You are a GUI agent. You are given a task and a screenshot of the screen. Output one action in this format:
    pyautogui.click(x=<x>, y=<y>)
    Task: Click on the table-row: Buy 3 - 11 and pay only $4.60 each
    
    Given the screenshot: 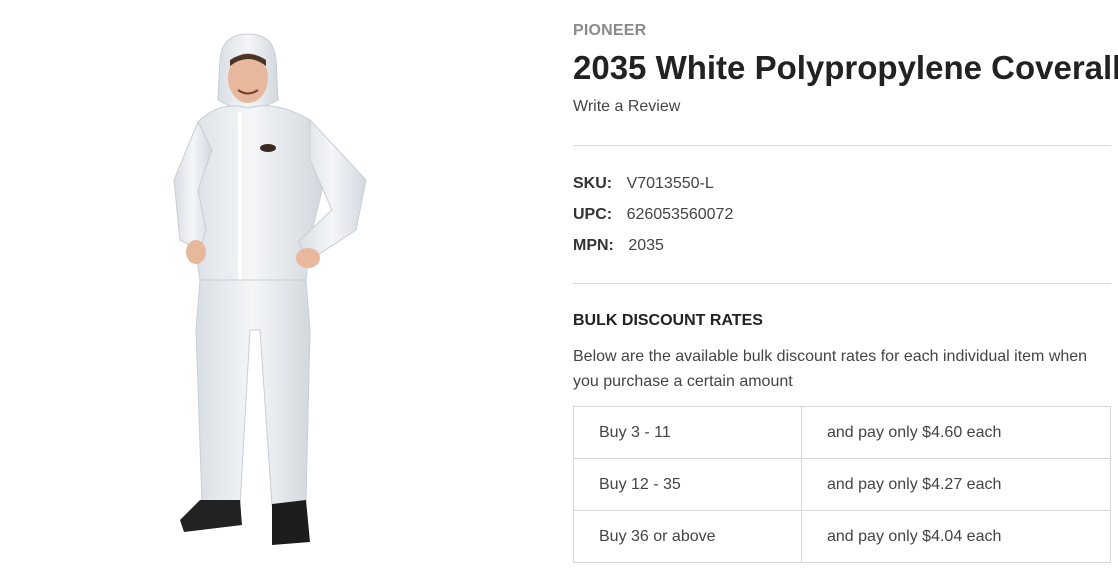 What is the action you would take?
    pyautogui.click(x=842, y=432)
    